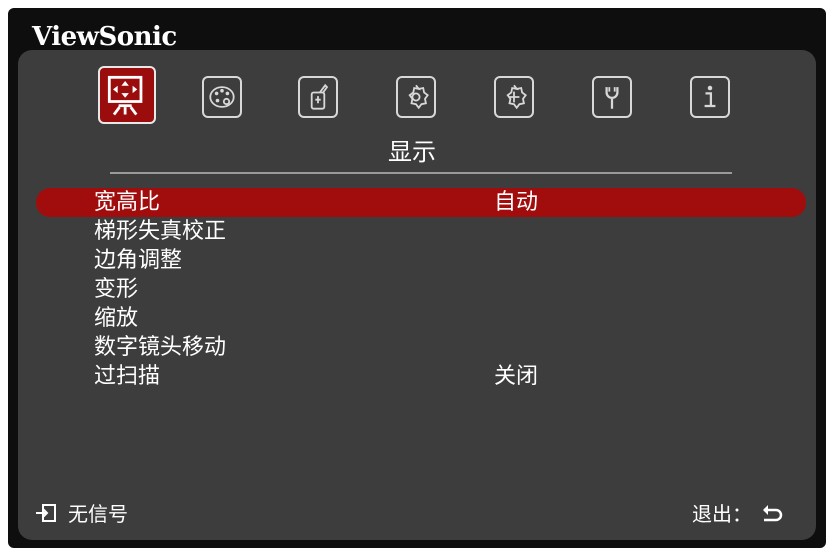  What do you see at coordinates (710, 97) in the screenshot?
I see `information-icon` at bounding box center [710, 97].